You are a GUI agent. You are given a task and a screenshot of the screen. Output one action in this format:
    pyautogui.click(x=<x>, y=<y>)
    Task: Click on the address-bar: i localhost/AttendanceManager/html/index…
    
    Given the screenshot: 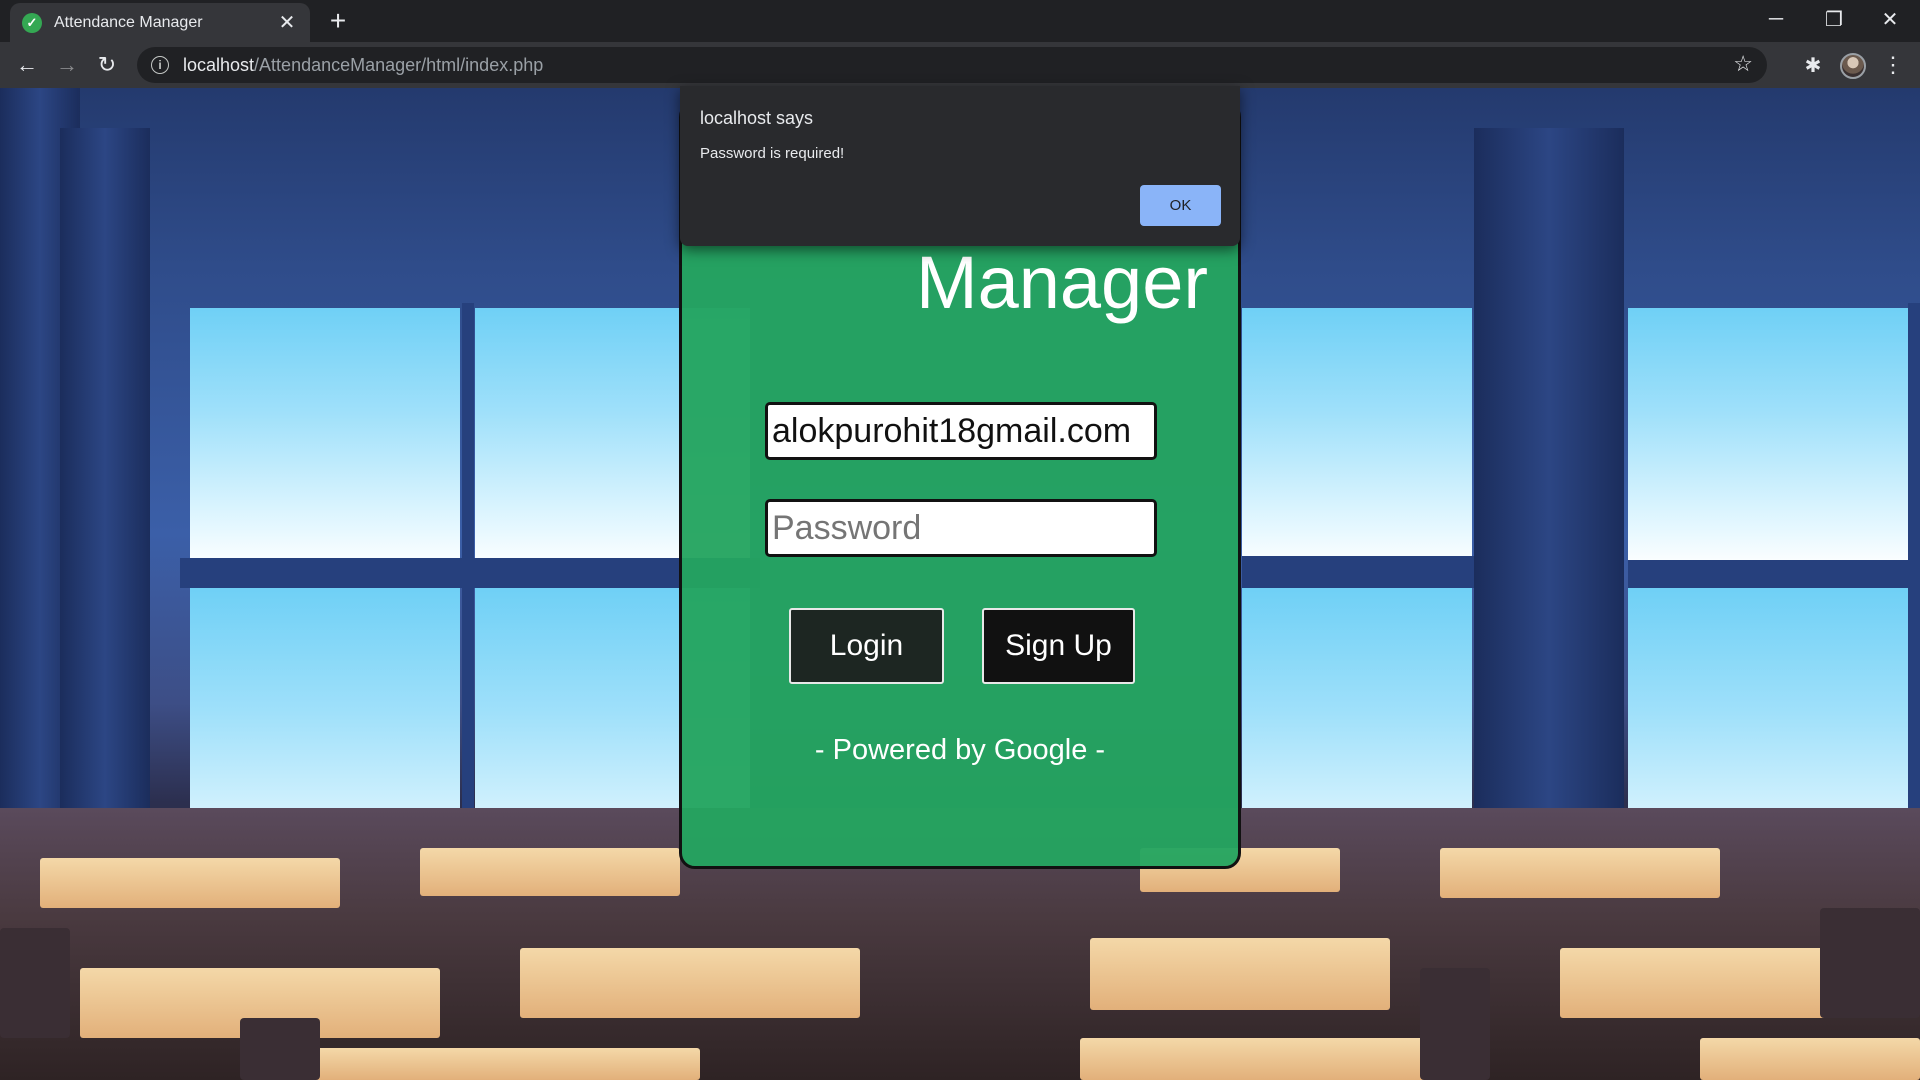 What is the action you would take?
    pyautogui.click(x=952, y=65)
    